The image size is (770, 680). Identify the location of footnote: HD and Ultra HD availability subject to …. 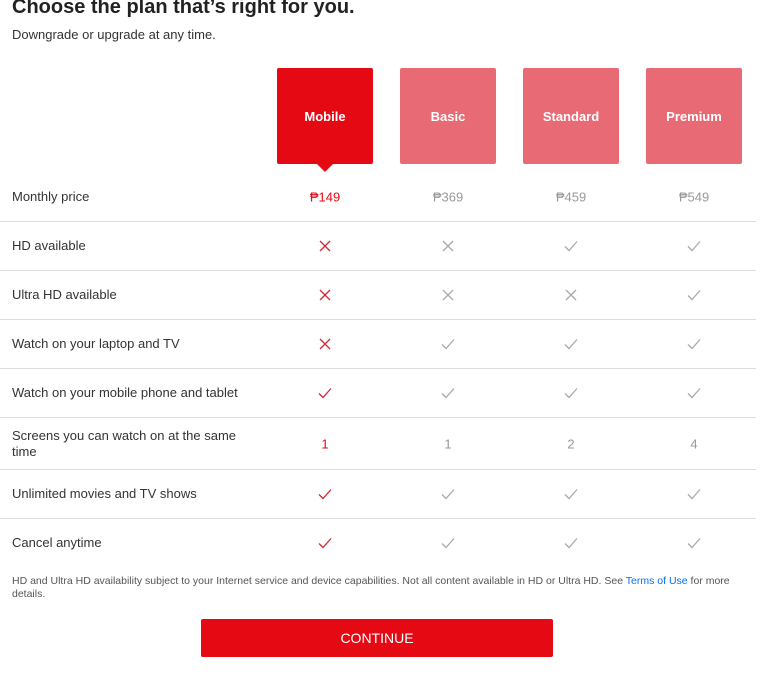
(382, 588).